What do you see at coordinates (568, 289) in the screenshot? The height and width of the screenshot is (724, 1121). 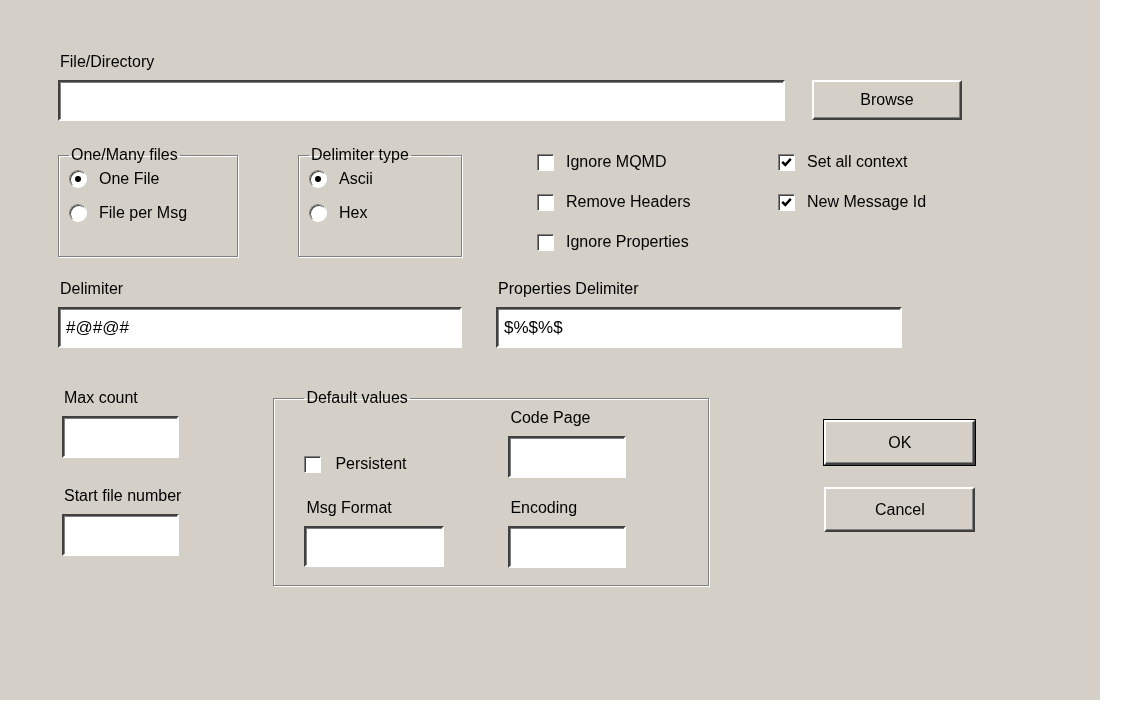 I see `field-label: Properties Delimiter` at bounding box center [568, 289].